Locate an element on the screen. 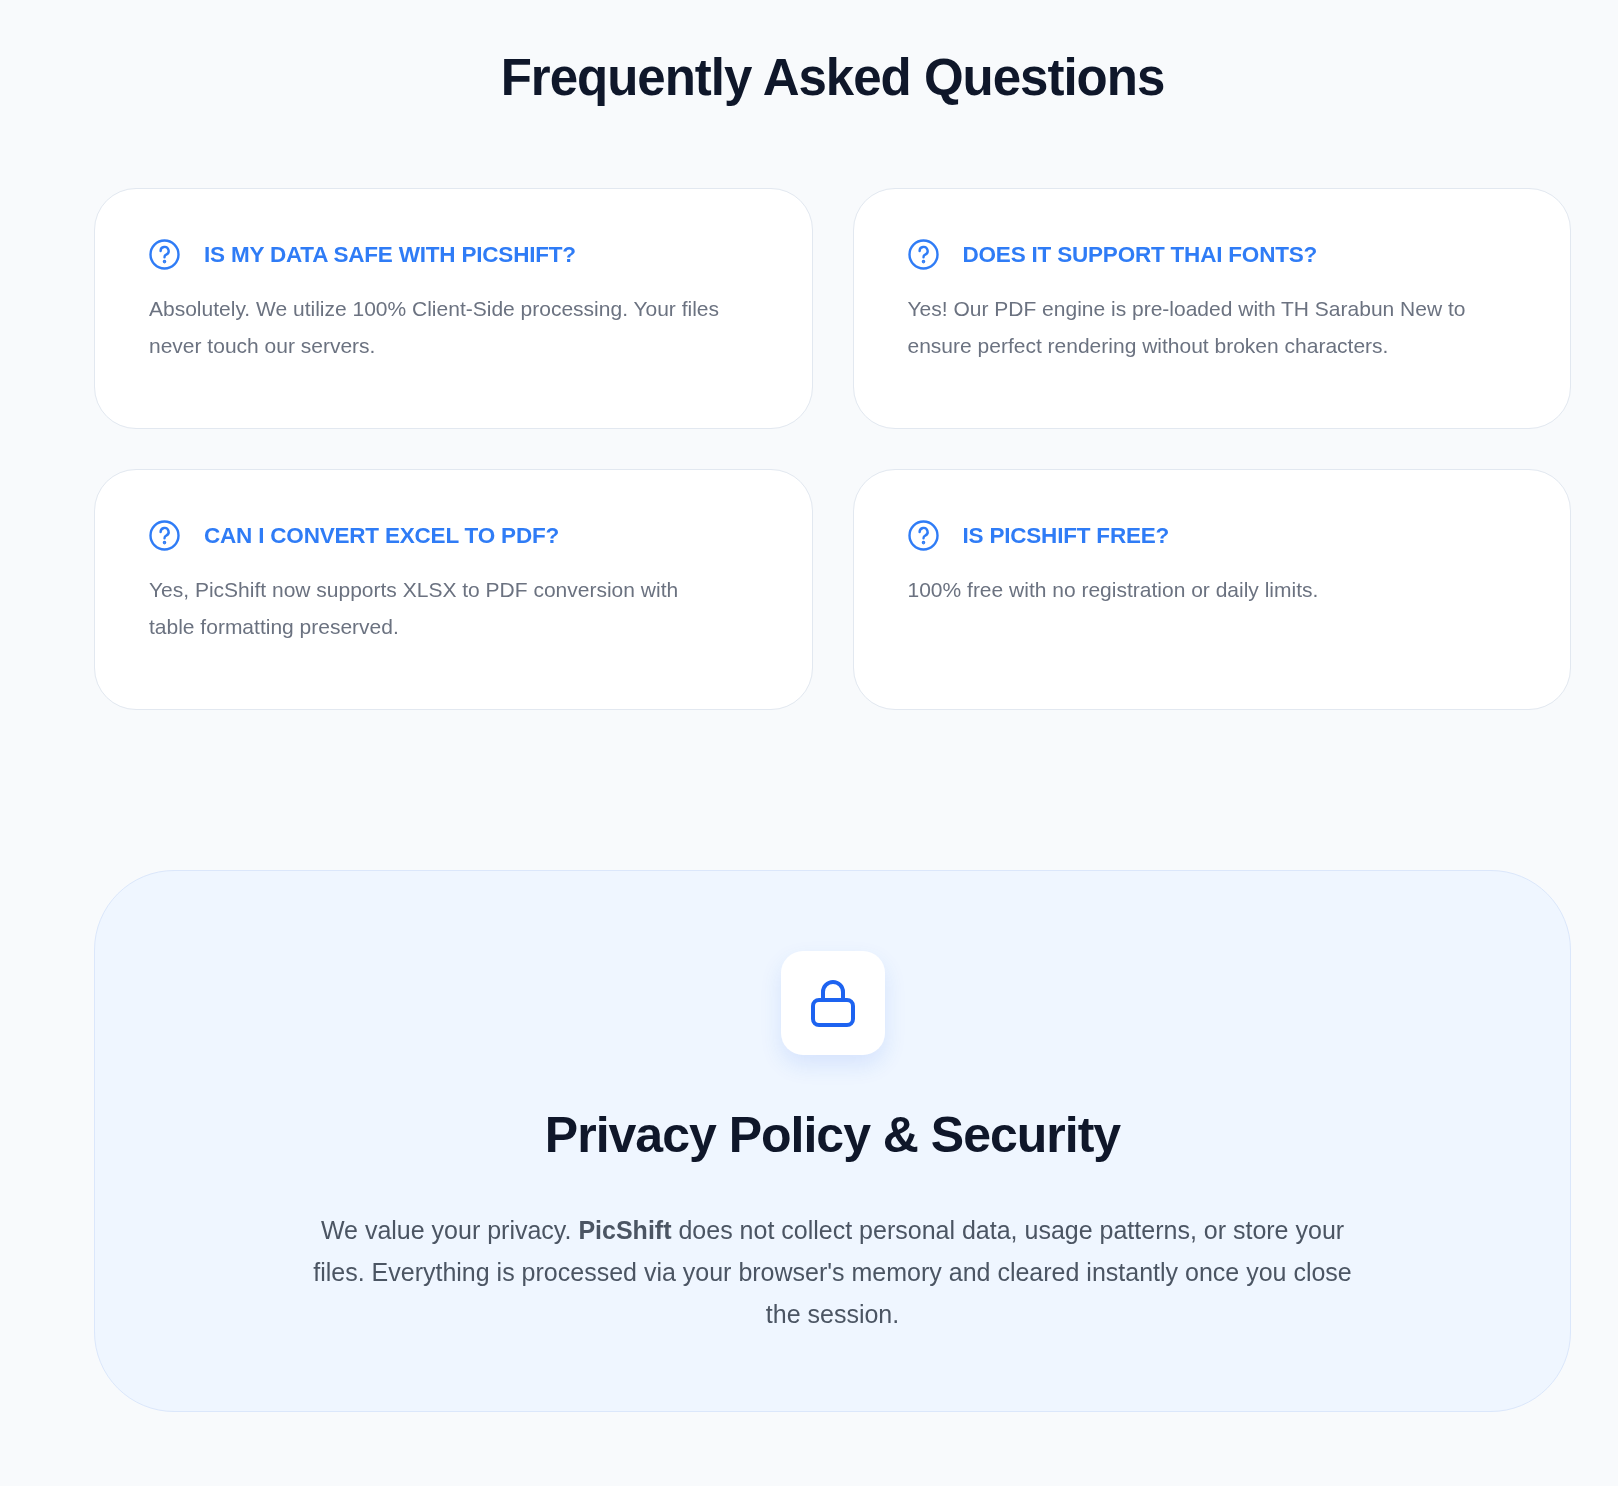 This screenshot has width=1618, height=1486. faq-answer: Absolutely. We utilize 100% Client-Side processing. Your files never touch our servers. is located at coordinates (435, 327).